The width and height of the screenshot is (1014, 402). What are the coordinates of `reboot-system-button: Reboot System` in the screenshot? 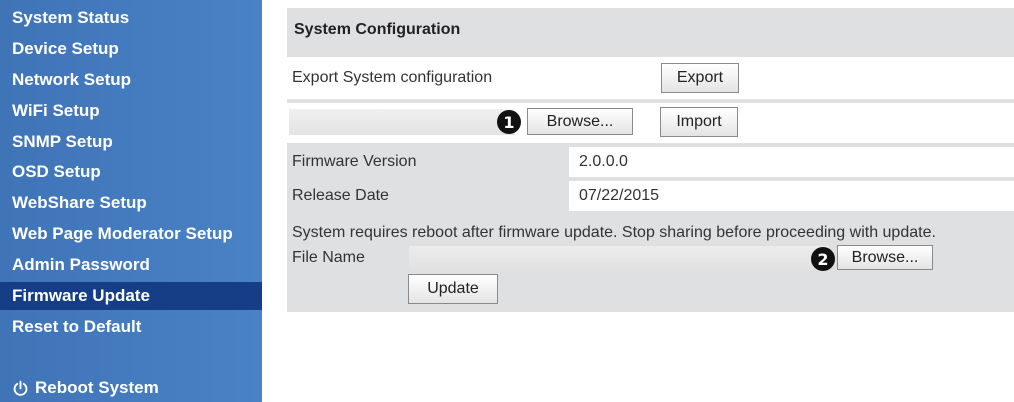 It's located at (131, 388).